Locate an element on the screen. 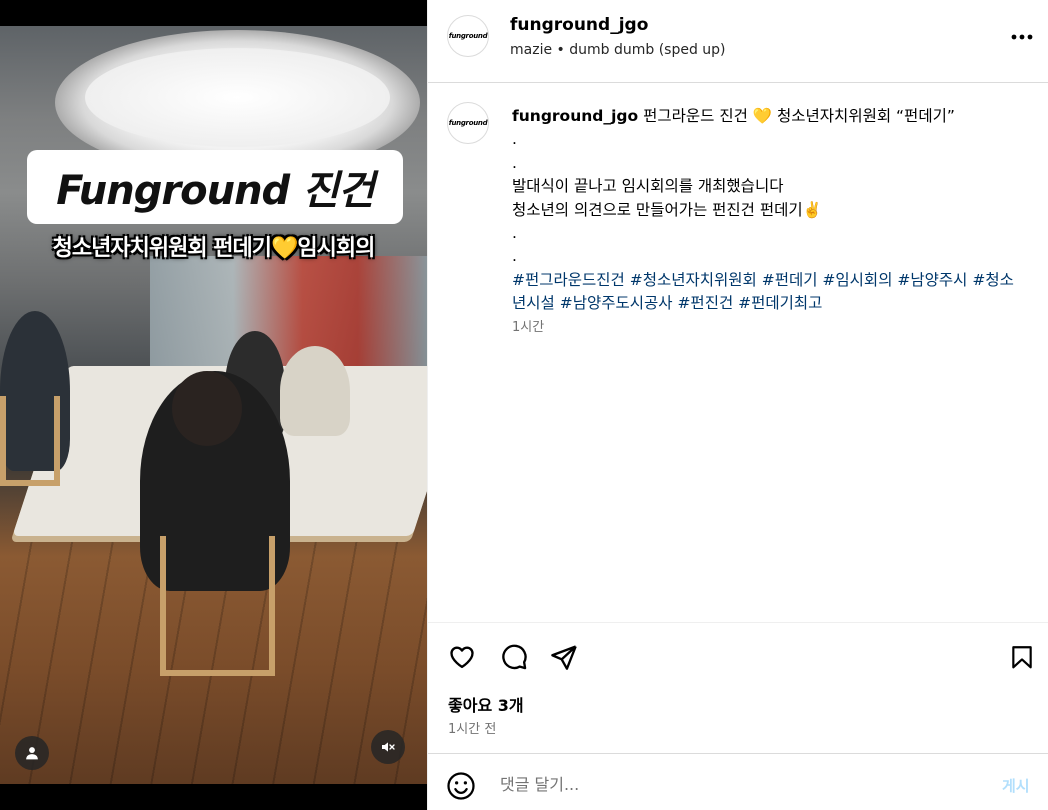 This screenshot has width=1048, height=810. mute-toggle-button is located at coordinates (388, 747).